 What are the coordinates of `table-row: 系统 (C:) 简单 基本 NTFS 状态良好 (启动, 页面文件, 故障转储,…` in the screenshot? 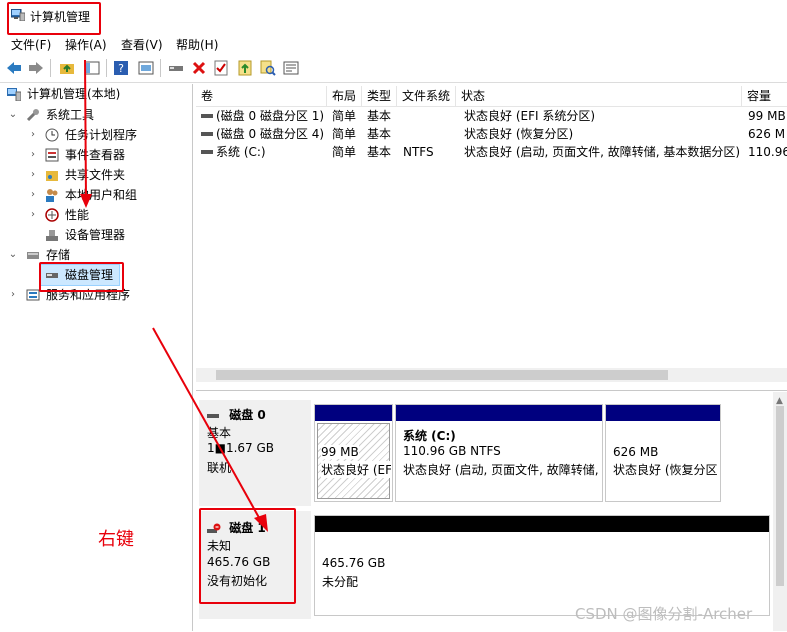 It's located at (491, 152).